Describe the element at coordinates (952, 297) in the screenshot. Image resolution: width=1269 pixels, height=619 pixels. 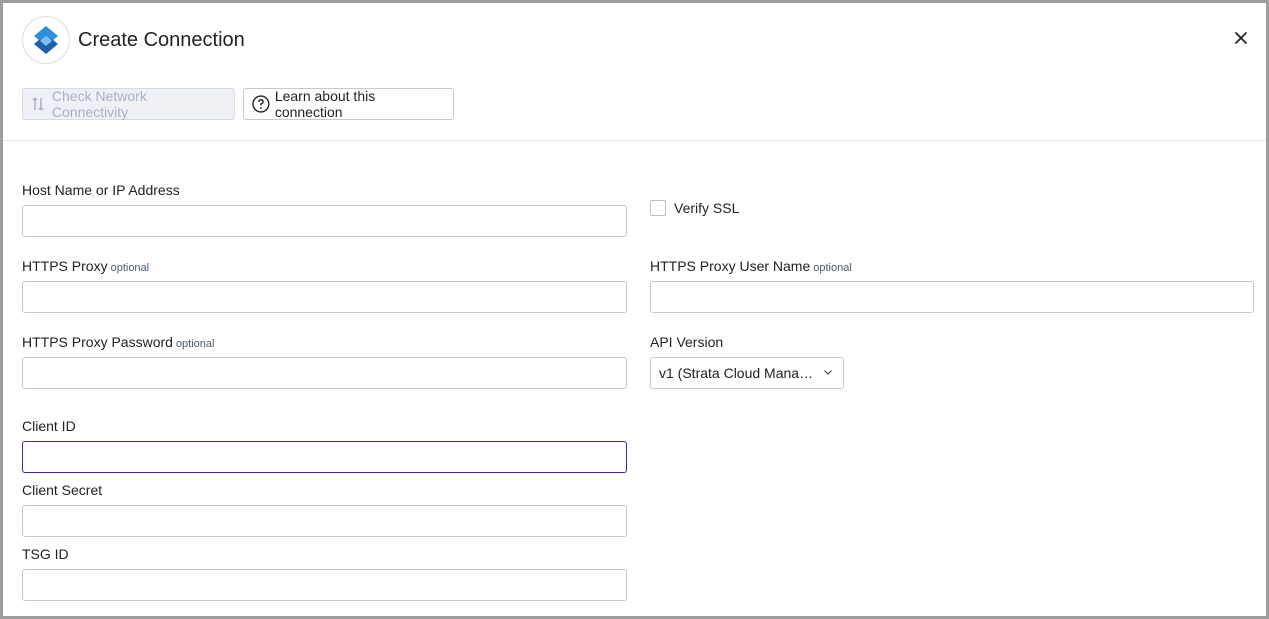
I see `https-proxy-user-input` at that location.